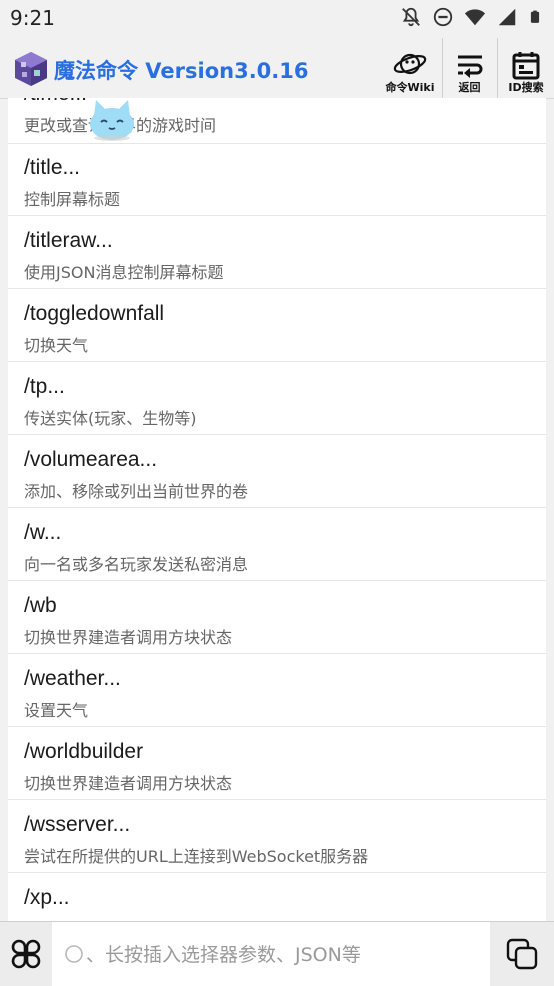 The height and width of the screenshot is (986, 554). Describe the element at coordinates (277, 837) in the screenshot. I see `list-item: /wsserver... 尝试在所提供的URL上连接到WebSocket服务器` at that location.